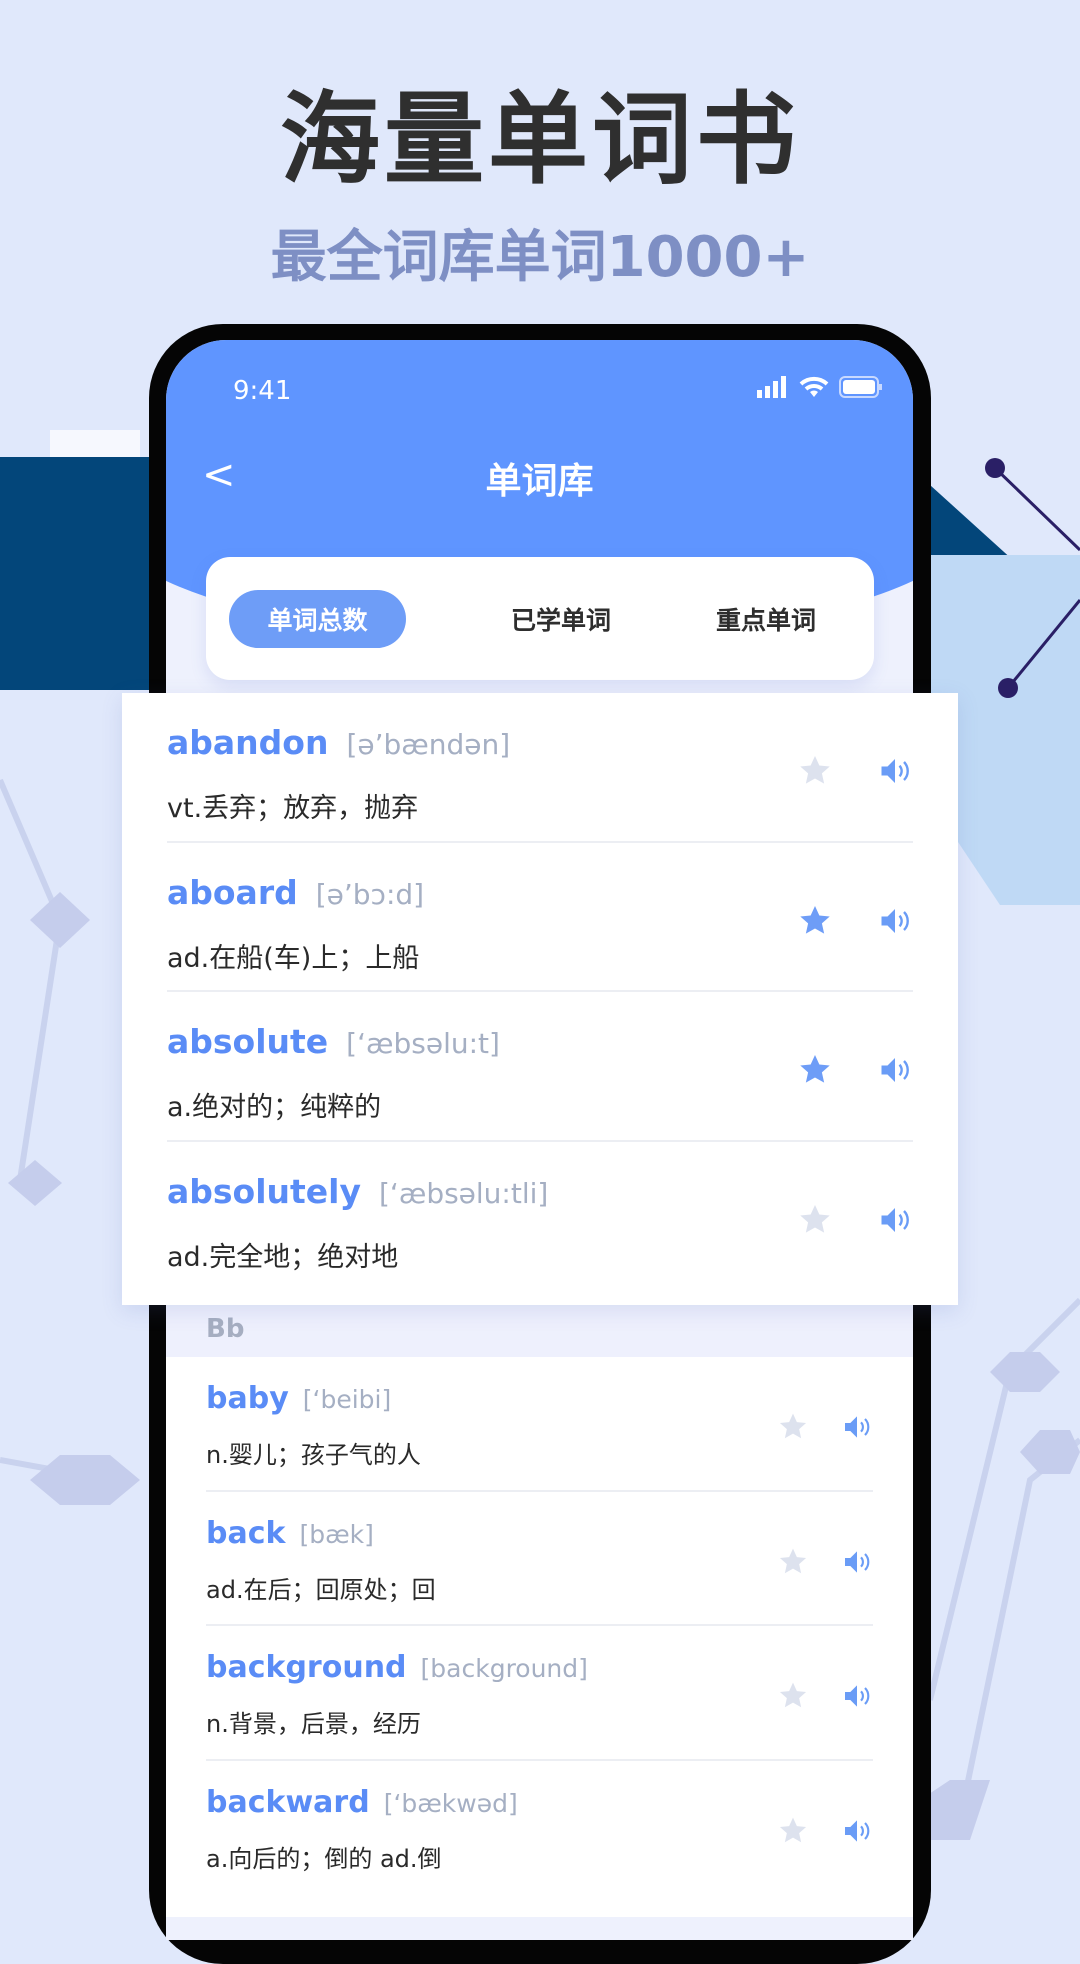 The height and width of the screenshot is (1964, 1080). Describe the element at coordinates (298, 1398) in the screenshot. I see `word-text: baby [‘beibi]` at that location.